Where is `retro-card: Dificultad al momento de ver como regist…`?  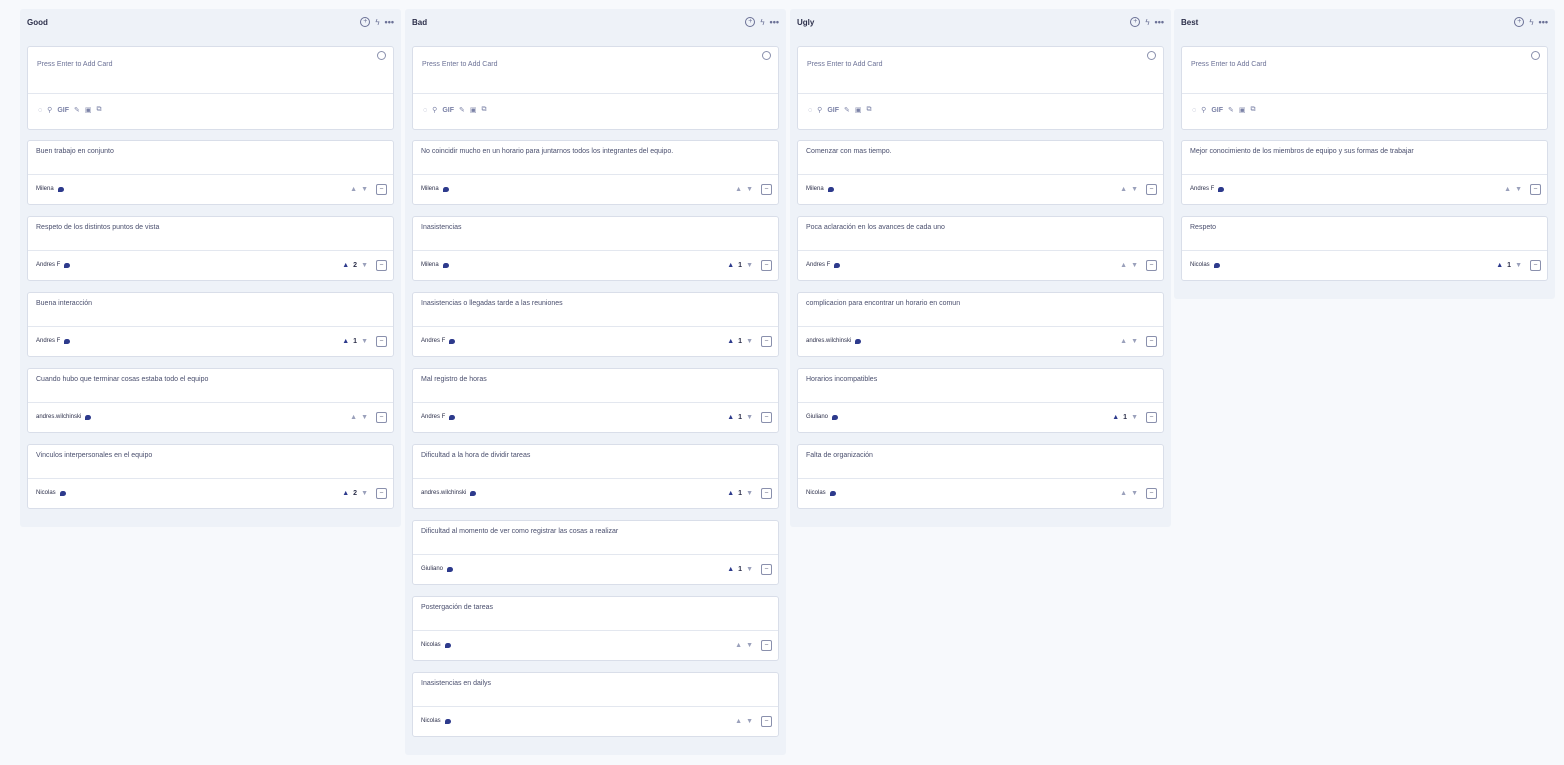
retro-card: Dificultad al momento de ver como regist… is located at coordinates (595, 552).